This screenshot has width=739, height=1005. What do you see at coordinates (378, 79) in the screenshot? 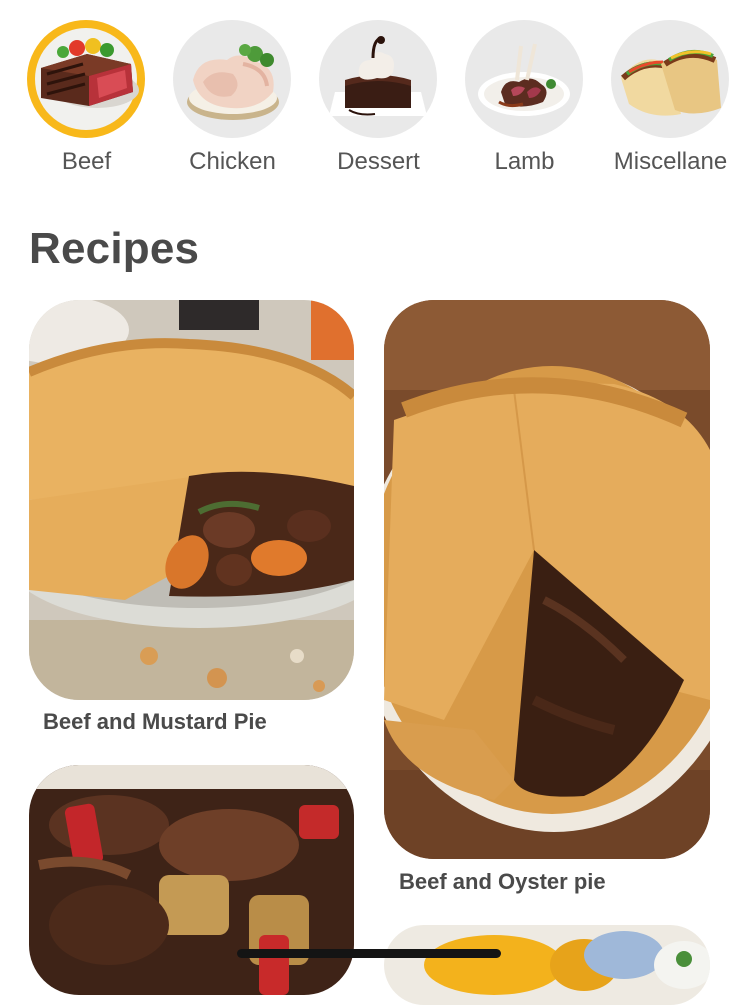
I see `chocolate-cake-icon` at bounding box center [378, 79].